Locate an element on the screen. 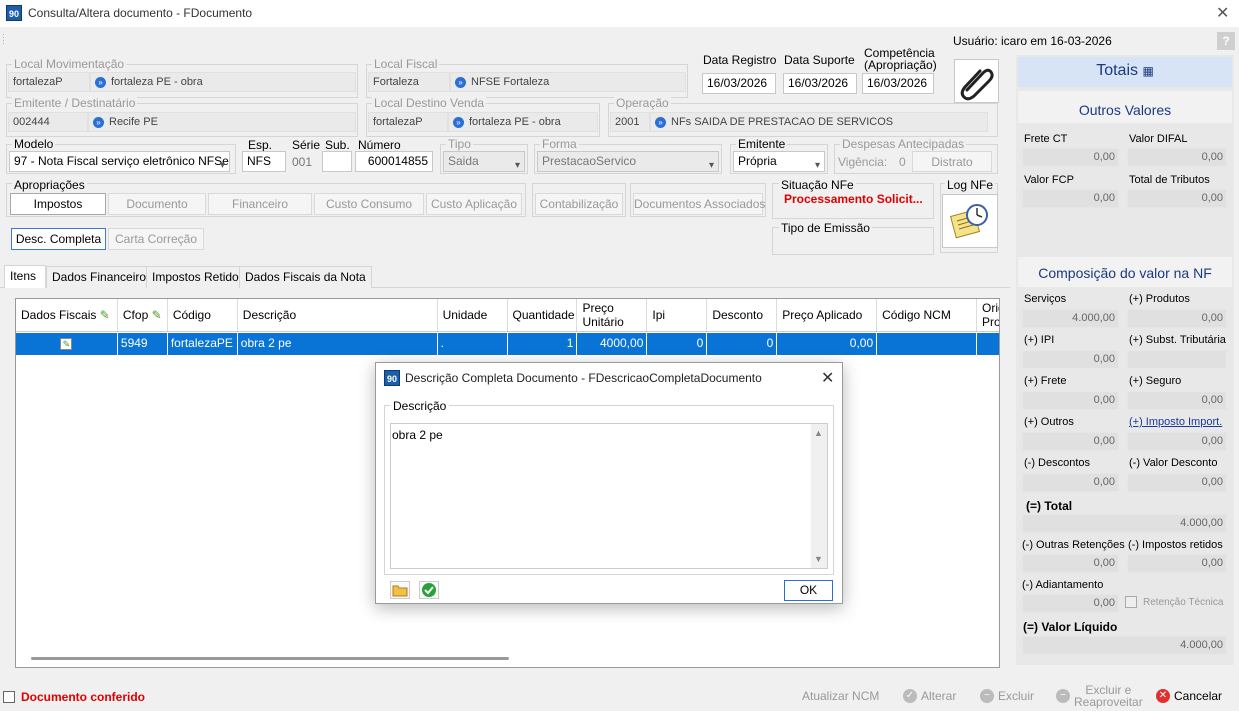 Image resolution: width=1239 pixels, height=711 pixels. data-suporte-field: 16/03/2026 is located at coordinates (820, 83).